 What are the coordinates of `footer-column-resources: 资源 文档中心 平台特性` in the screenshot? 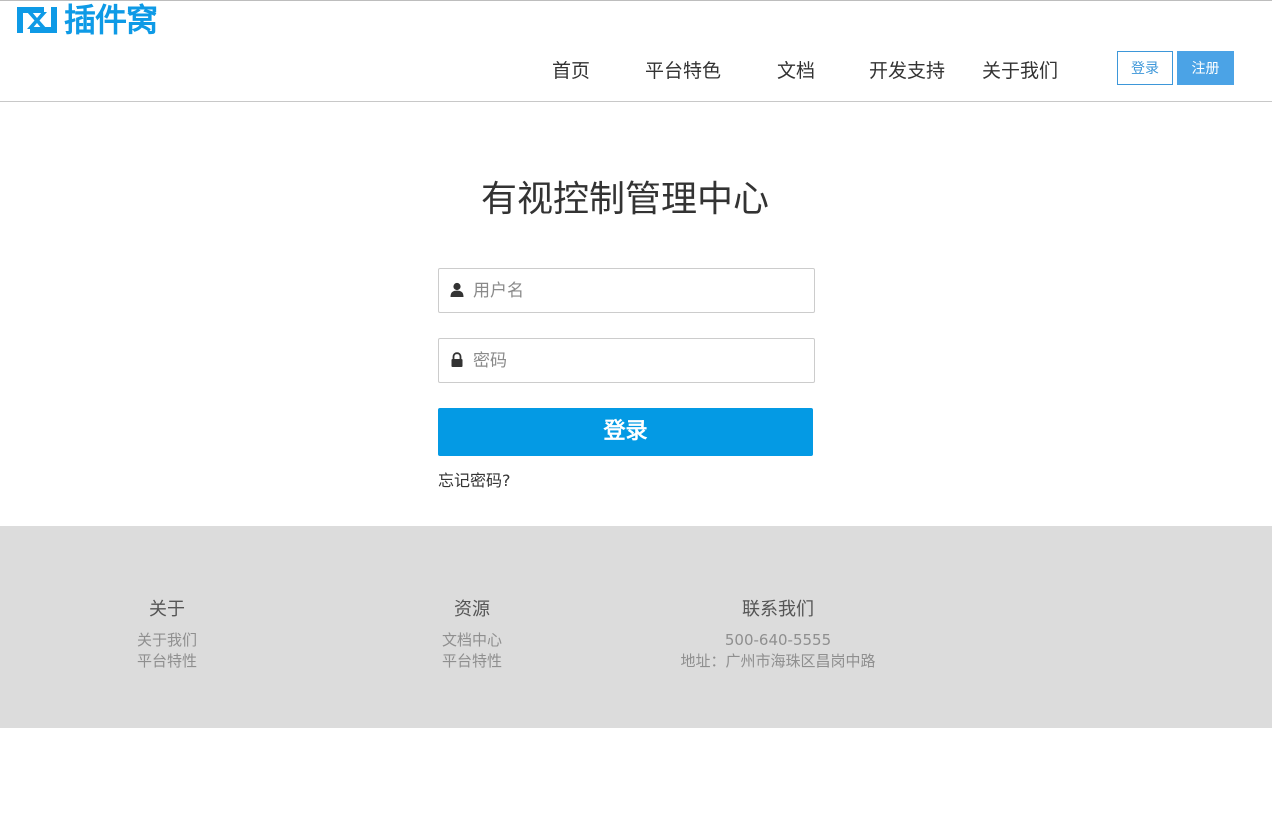 It's located at (472, 634).